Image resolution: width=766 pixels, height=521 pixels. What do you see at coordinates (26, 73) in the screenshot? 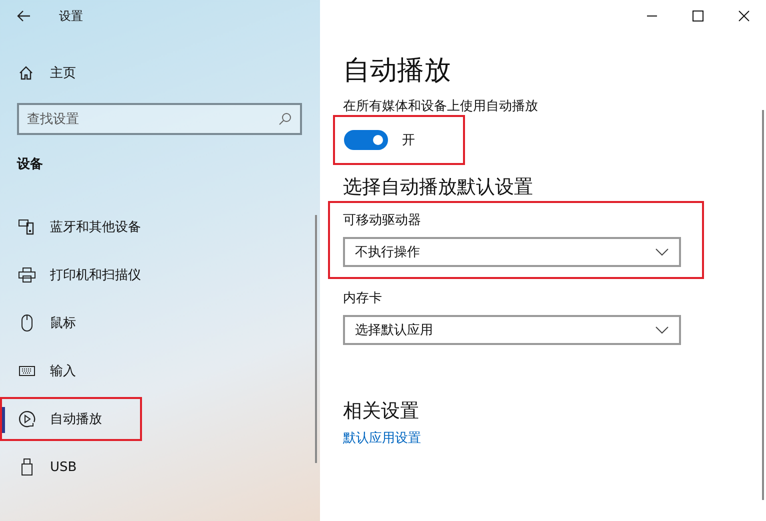
I see `home-icon` at bounding box center [26, 73].